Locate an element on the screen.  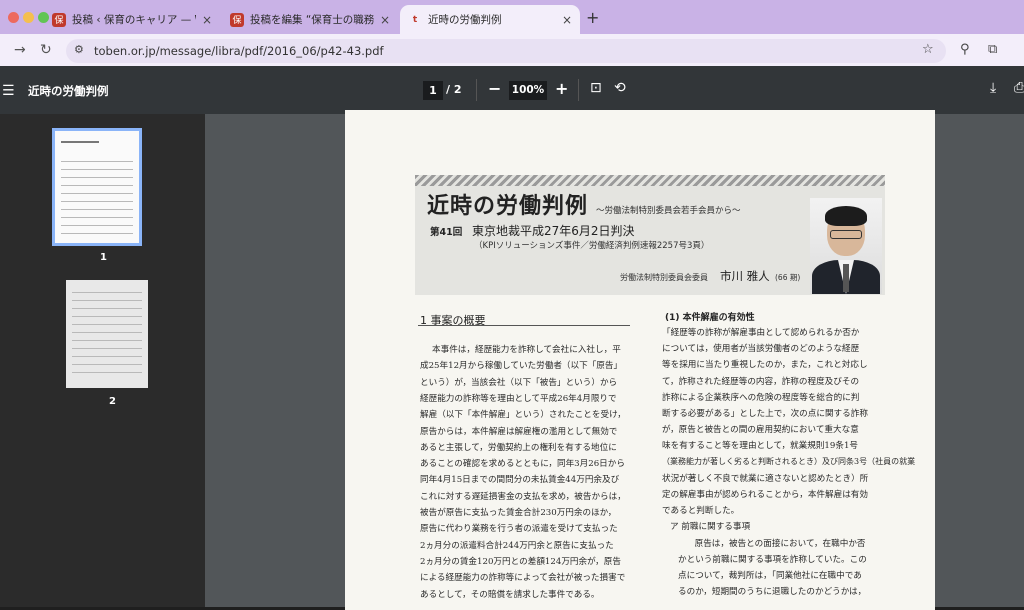
body-text-line: 2ヵ月分の賃金120万円との差額124万円余が，原告 is located at coordinates (520, 561).